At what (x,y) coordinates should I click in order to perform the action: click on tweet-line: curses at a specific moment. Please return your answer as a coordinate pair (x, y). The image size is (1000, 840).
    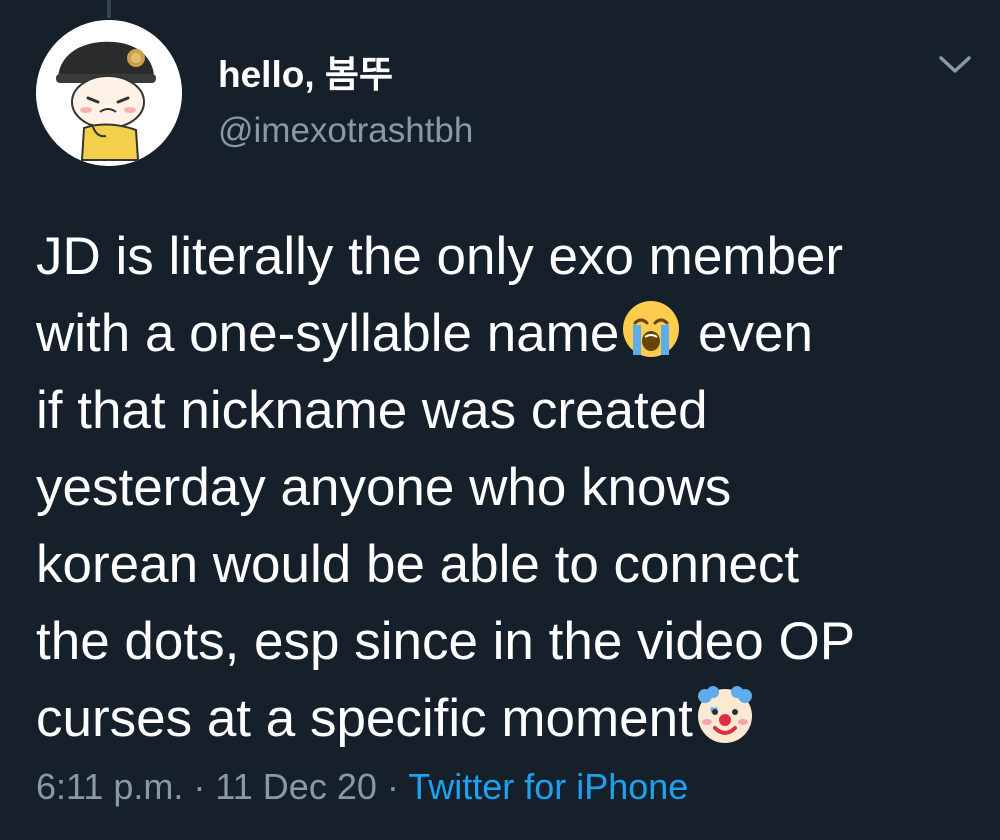
    Looking at the image, I should click on (506, 718).